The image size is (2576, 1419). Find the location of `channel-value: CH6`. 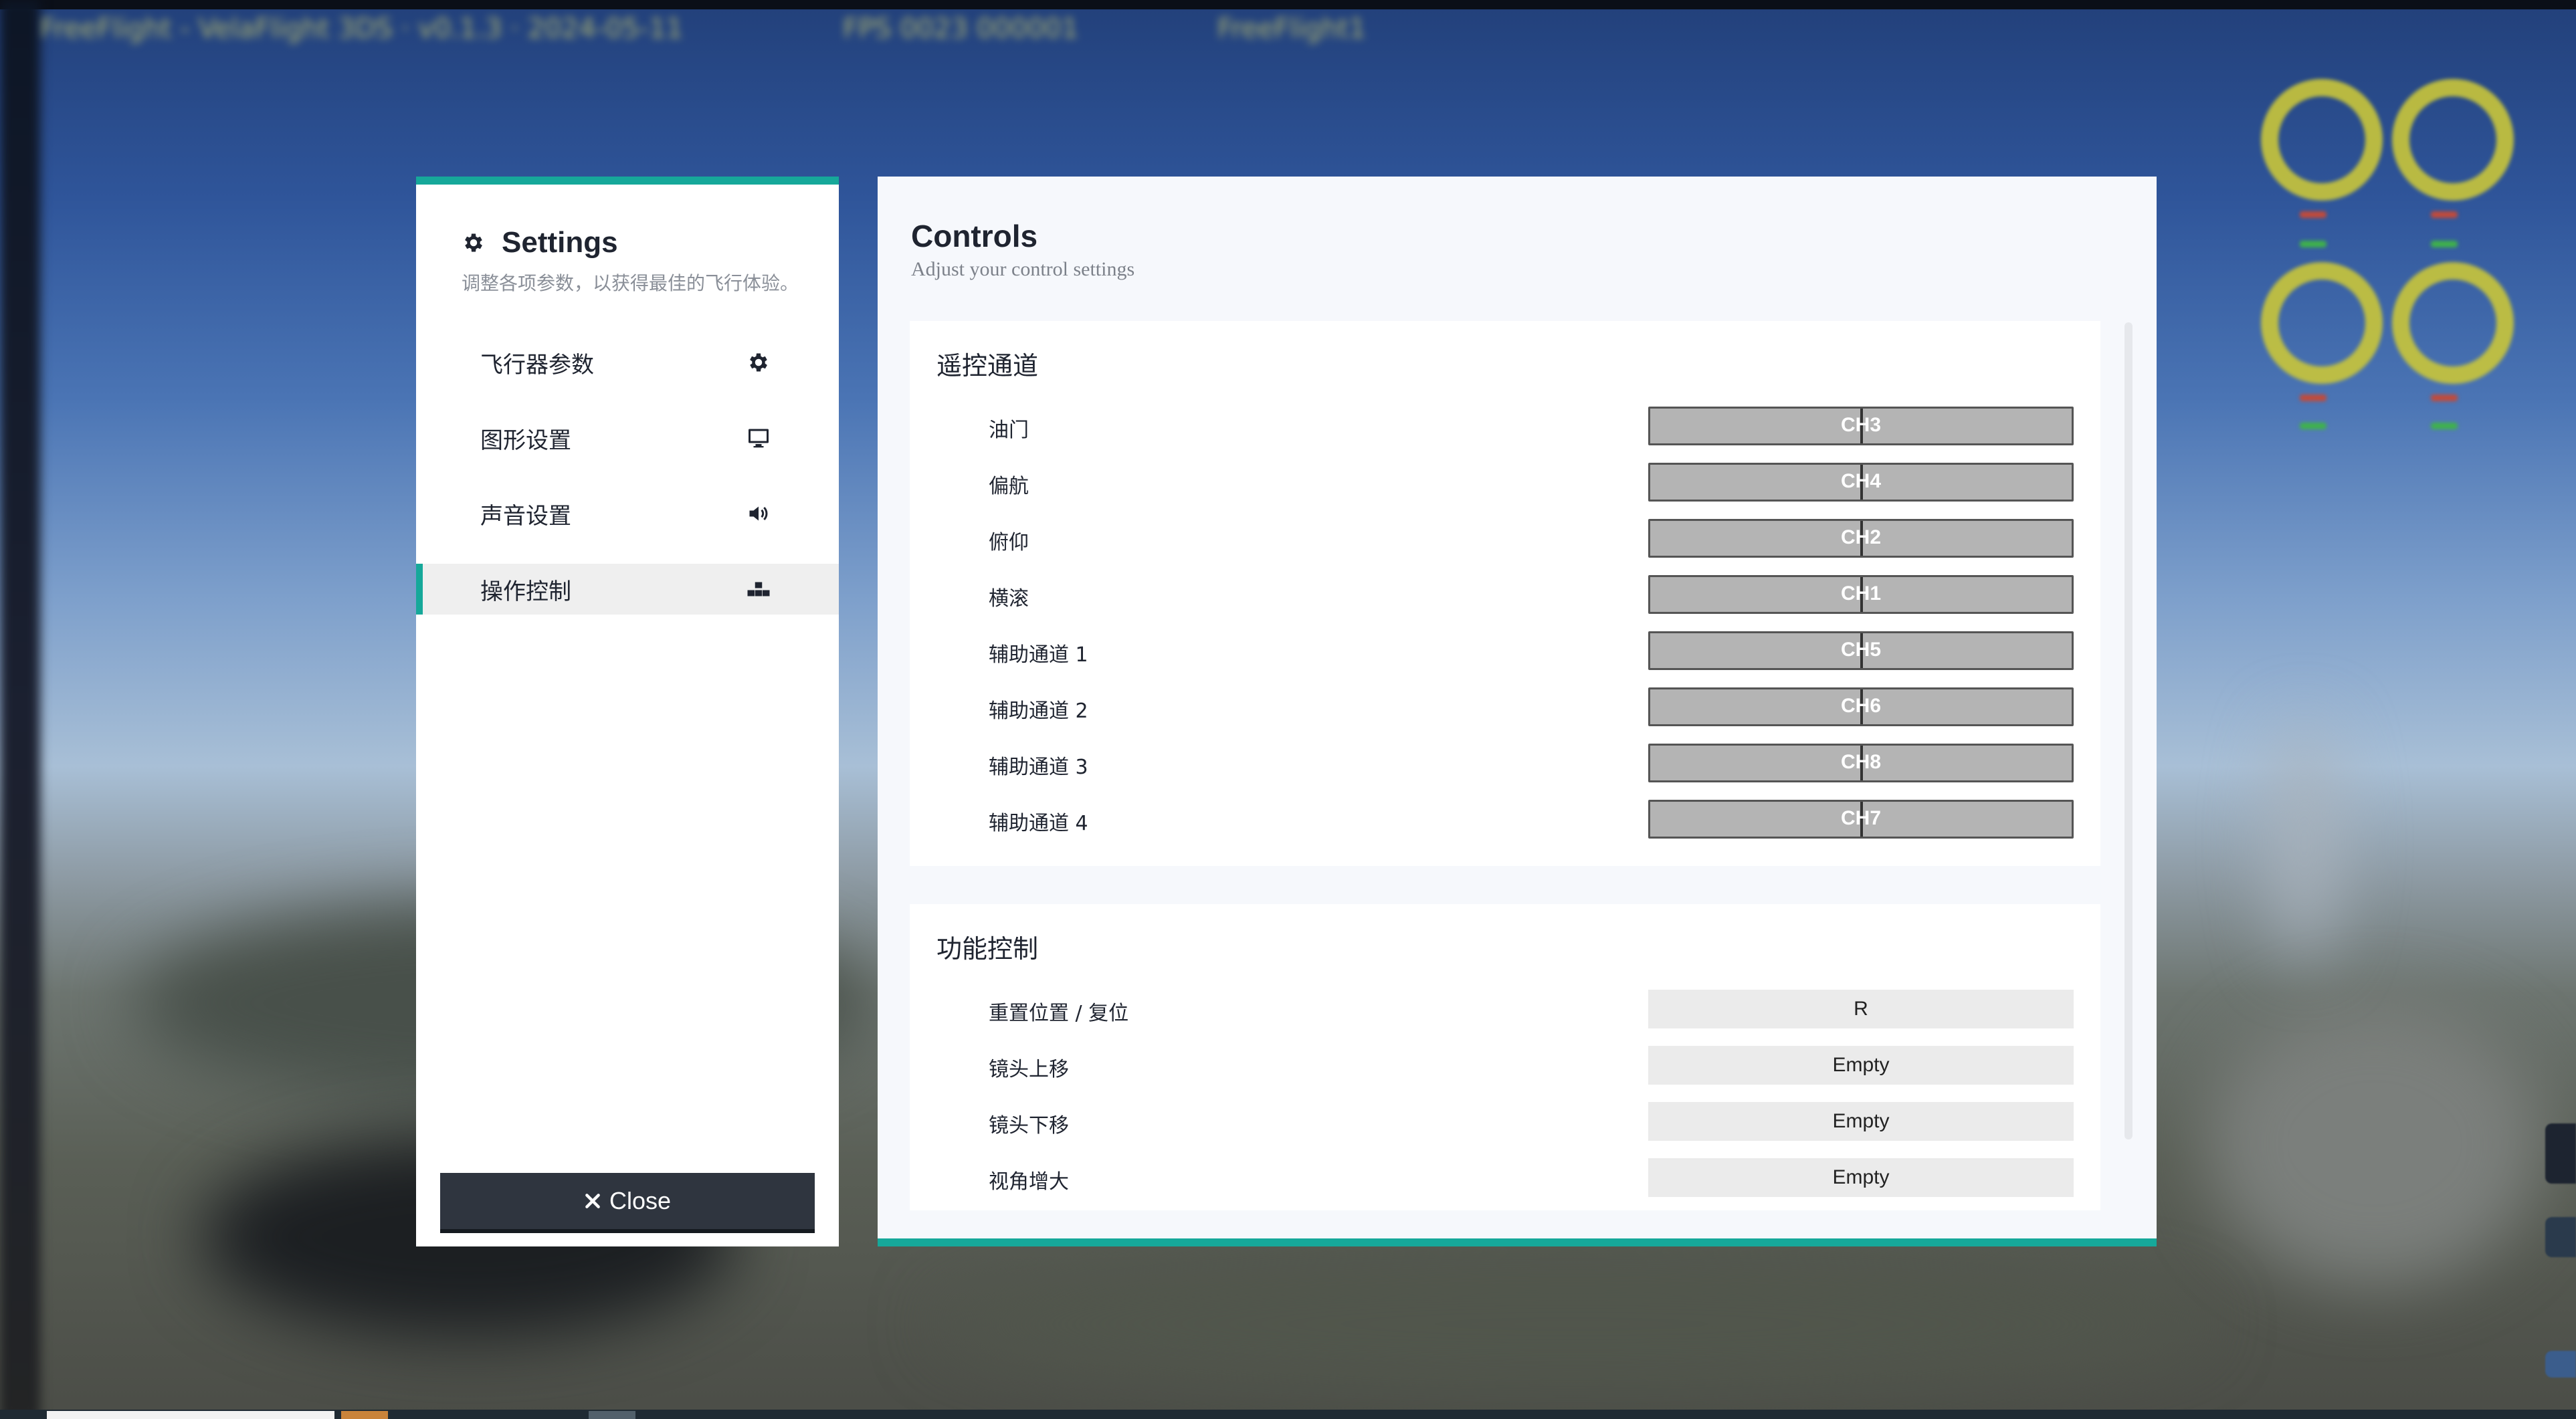

channel-value: CH6 is located at coordinates (1860, 706).